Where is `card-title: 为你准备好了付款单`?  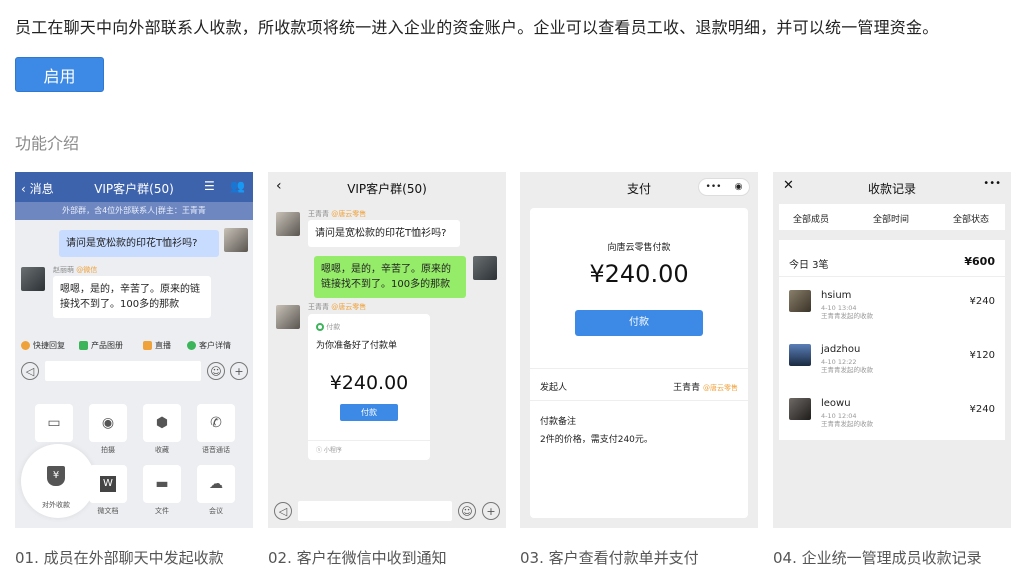
card-title: 为你准备好了付款单 is located at coordinates (357, 346).